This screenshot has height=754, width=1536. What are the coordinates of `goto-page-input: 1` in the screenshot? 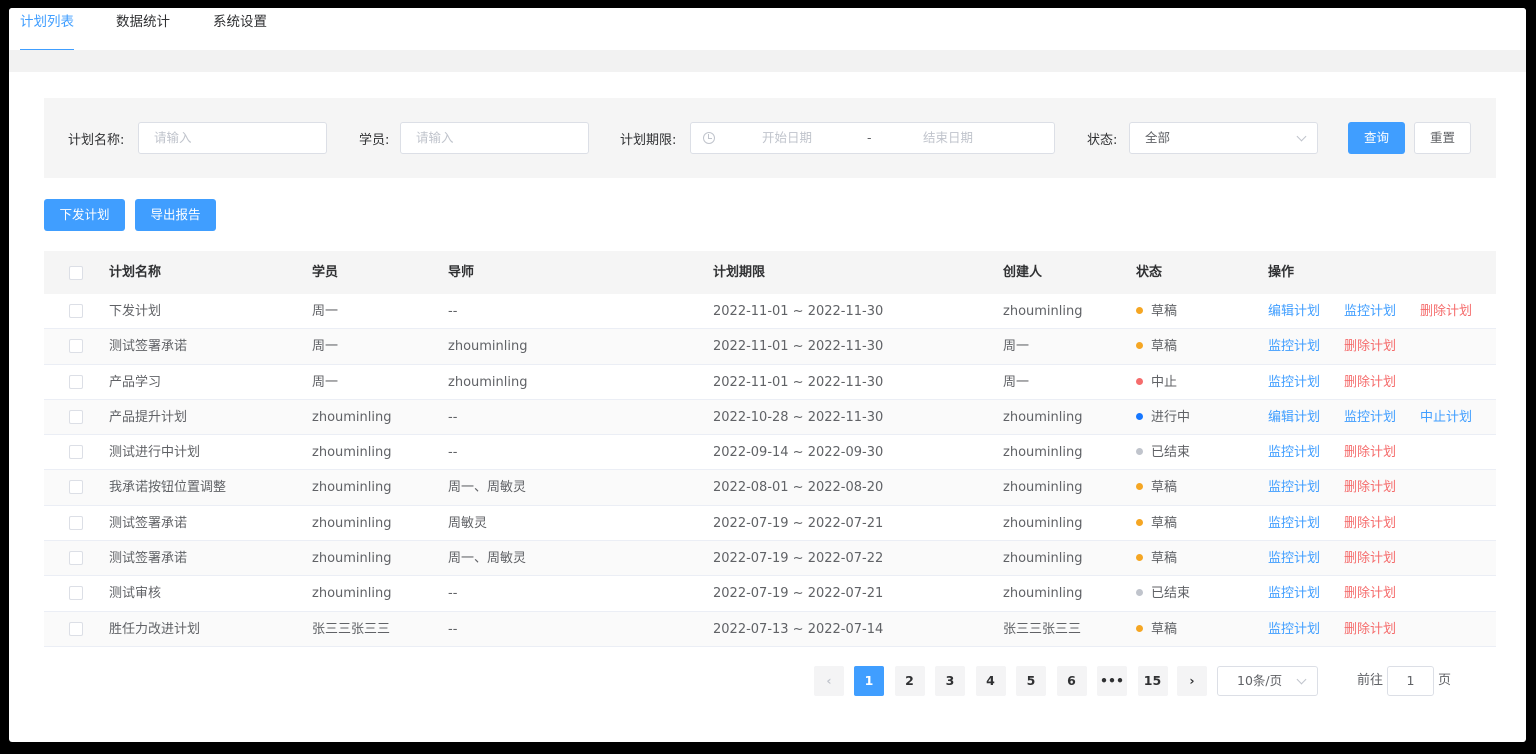 It's located at (1410, 681).